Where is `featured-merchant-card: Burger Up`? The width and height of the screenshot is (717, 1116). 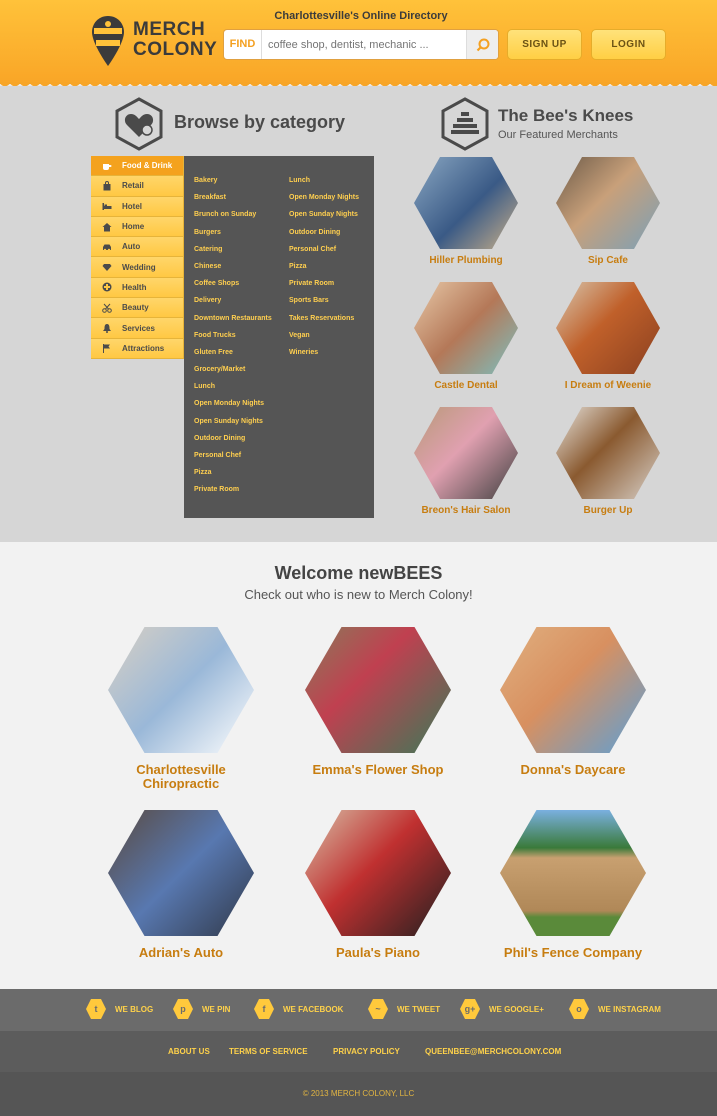 featured-merchant-card: Burger Up is located at coordinates (608, 461).